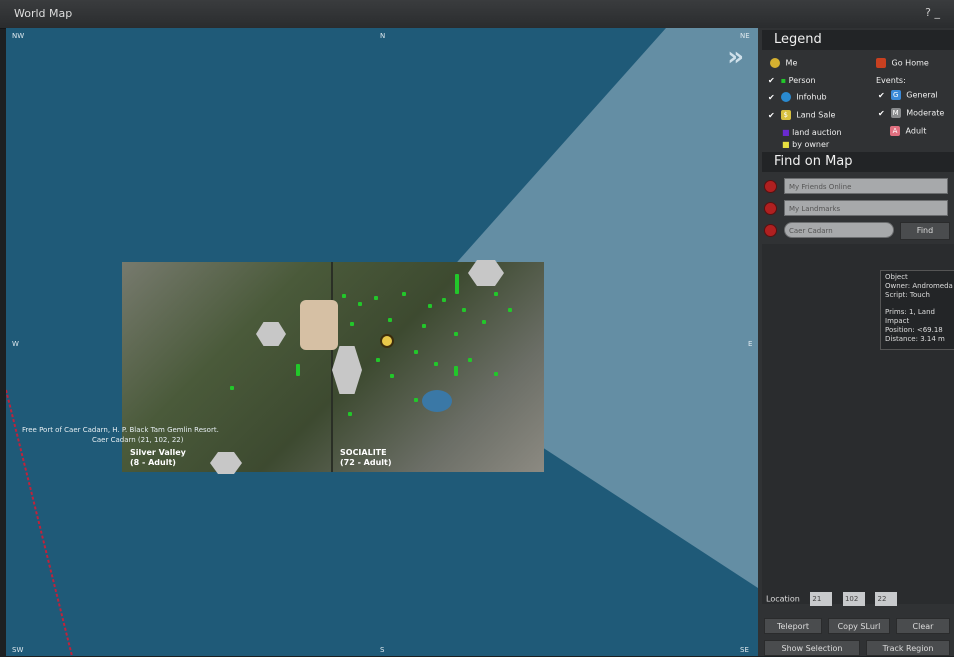 The height and width of the screenshot is (657, 954). Describe the element at coordinates (437, 401) in the screenshot. I see `lake` at that location.